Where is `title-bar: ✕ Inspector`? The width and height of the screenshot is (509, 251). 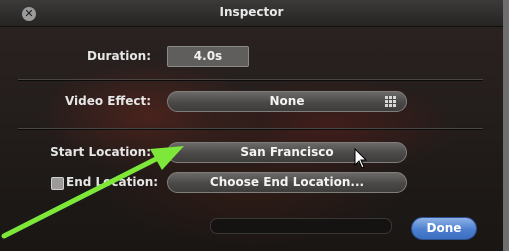 title-bar: ✕ Inspector is located at coordinates (251, 13).